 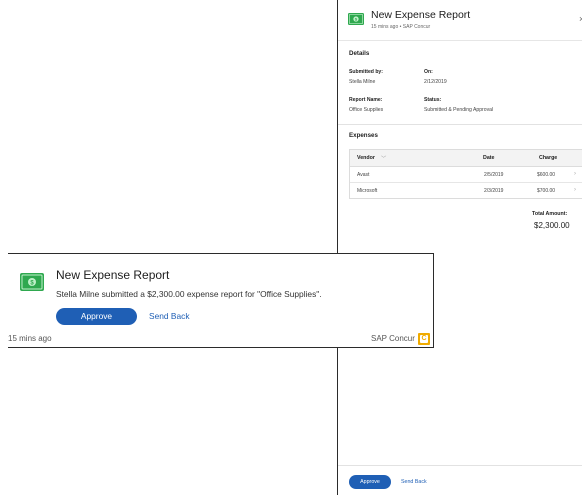 I want to click on on-value: 2/12/2019, so click(x=435, y=82).